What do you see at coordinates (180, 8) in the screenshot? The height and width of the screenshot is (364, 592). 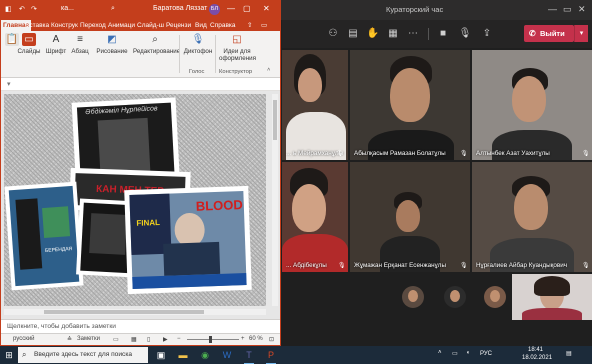 I see `user-name: Баратова Ляззат` at bounding box center [180, 8].